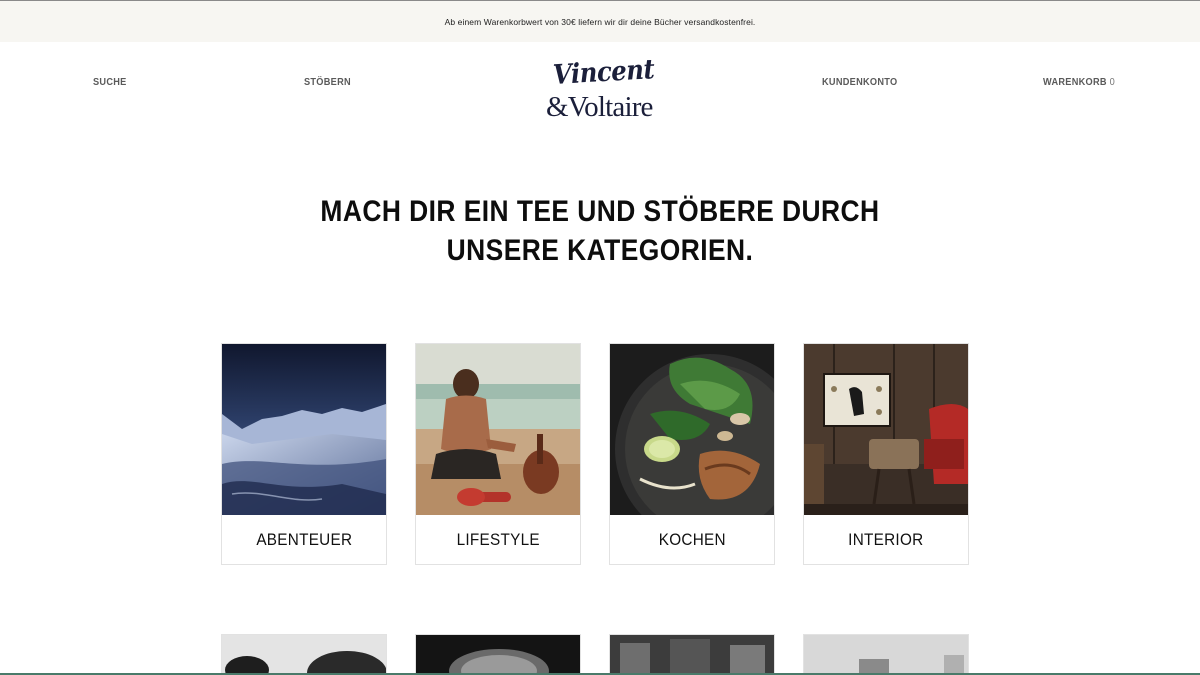 This screenshot has height=675, width=1200. What do you see at coordinates (886, 539) in the screenshot?
I see `category-label: INTERIOR` at bounding box center [886, 539].